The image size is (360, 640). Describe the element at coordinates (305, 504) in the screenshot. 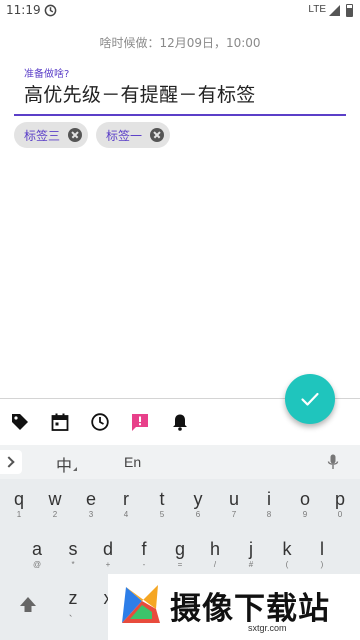

I see `key-o: o9` at that location.